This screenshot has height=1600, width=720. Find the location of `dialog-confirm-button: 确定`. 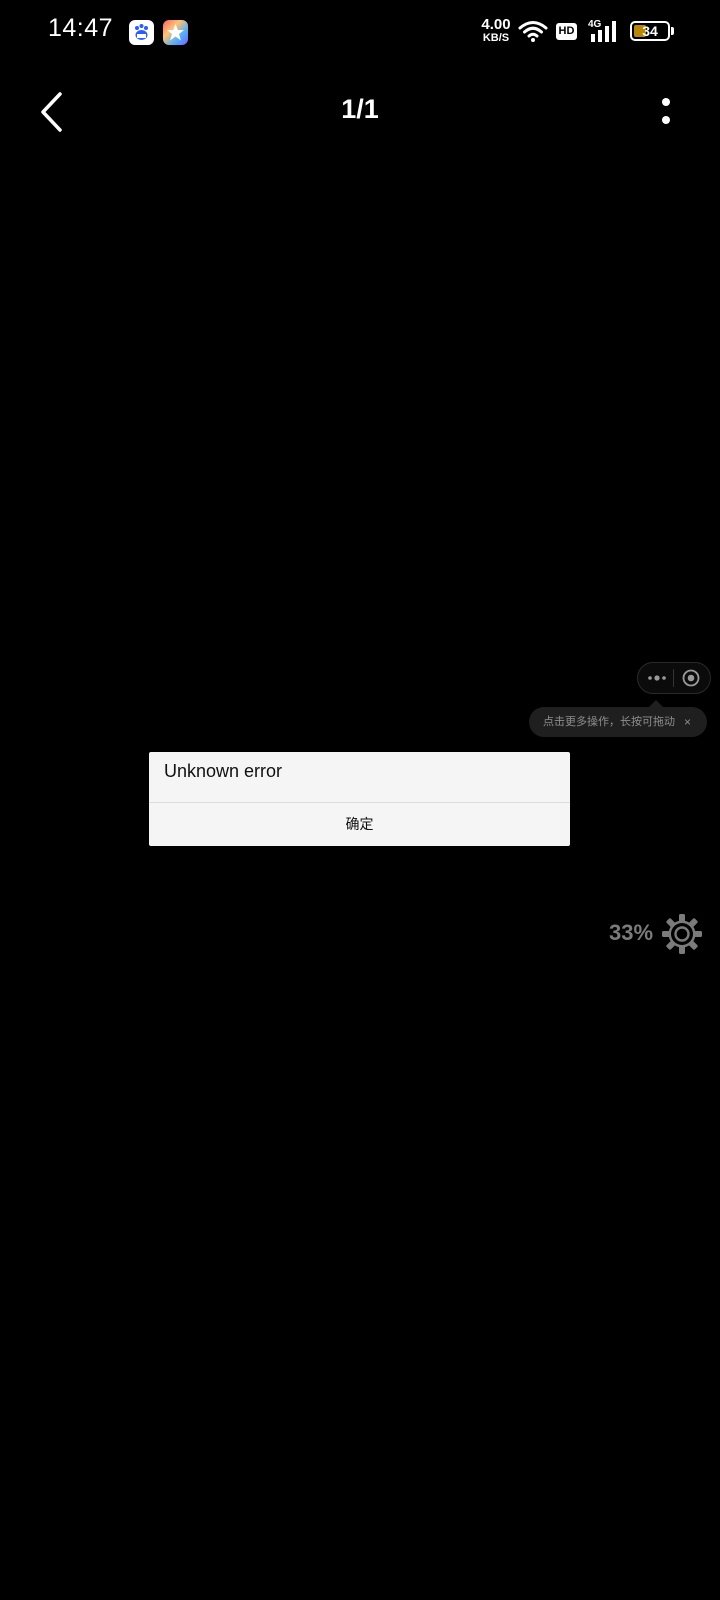

dialog-confirm-button: 确定 is located at coordinates (359, 824).